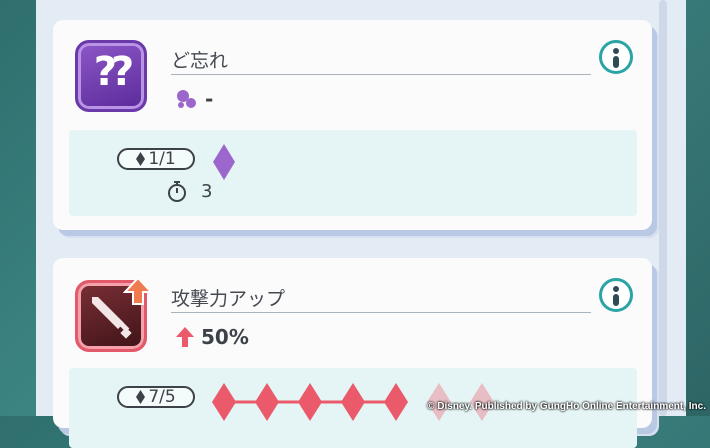 This screenshot has height=448, width=710. I want to click on effect-row: -, so click(194, 99).